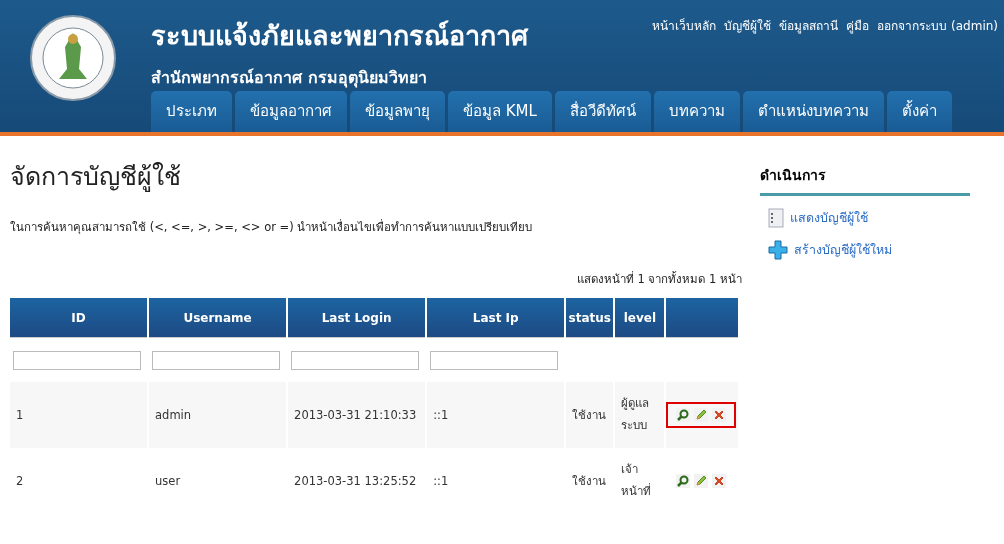  Describe the element at coordinates (843, 250) in the screenshot. I see `sidebar-link: สร้างบัญชีผู้ใช้ใหม่` at that location.